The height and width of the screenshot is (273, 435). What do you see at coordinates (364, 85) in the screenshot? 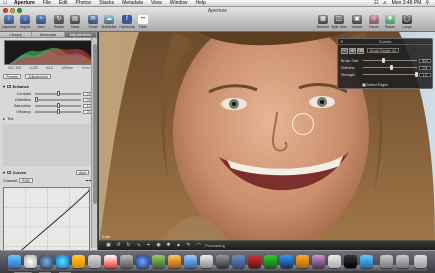
I see `detect-edges-checkbox` at bounding box center [364, 85].